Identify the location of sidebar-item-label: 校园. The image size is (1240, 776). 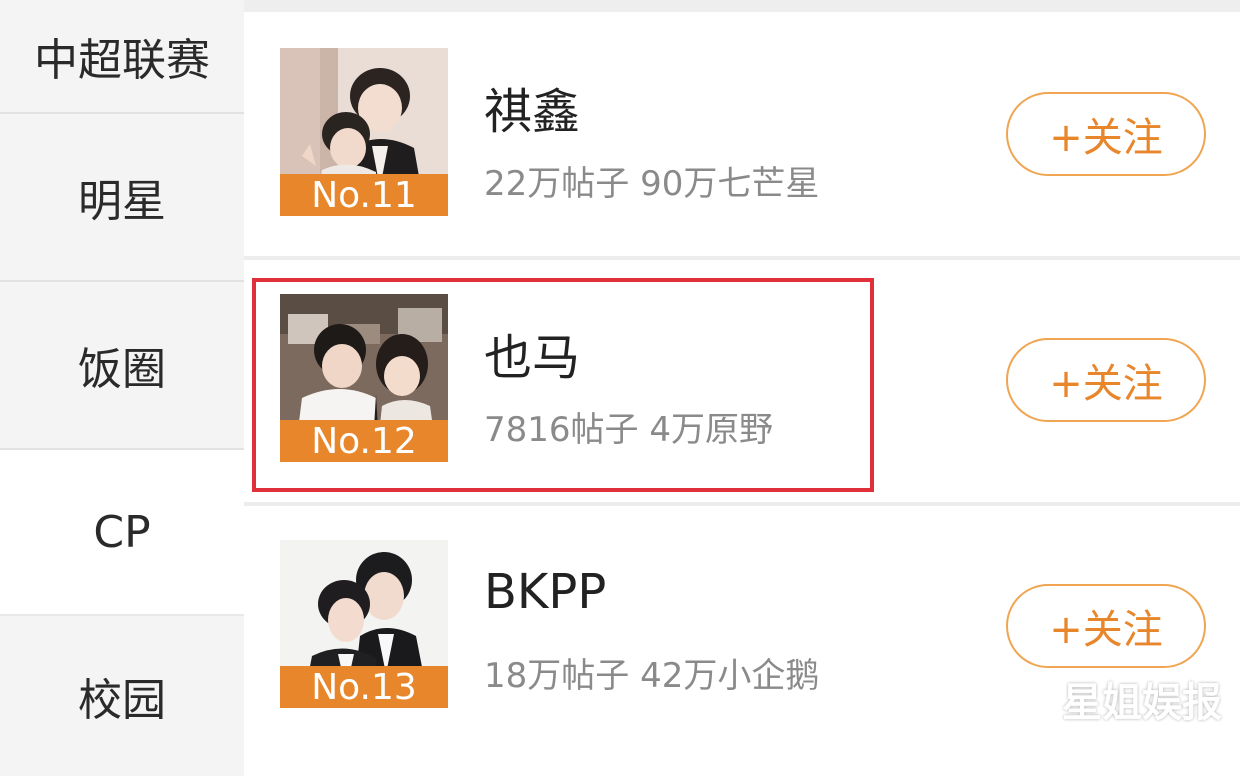
(122, 700).